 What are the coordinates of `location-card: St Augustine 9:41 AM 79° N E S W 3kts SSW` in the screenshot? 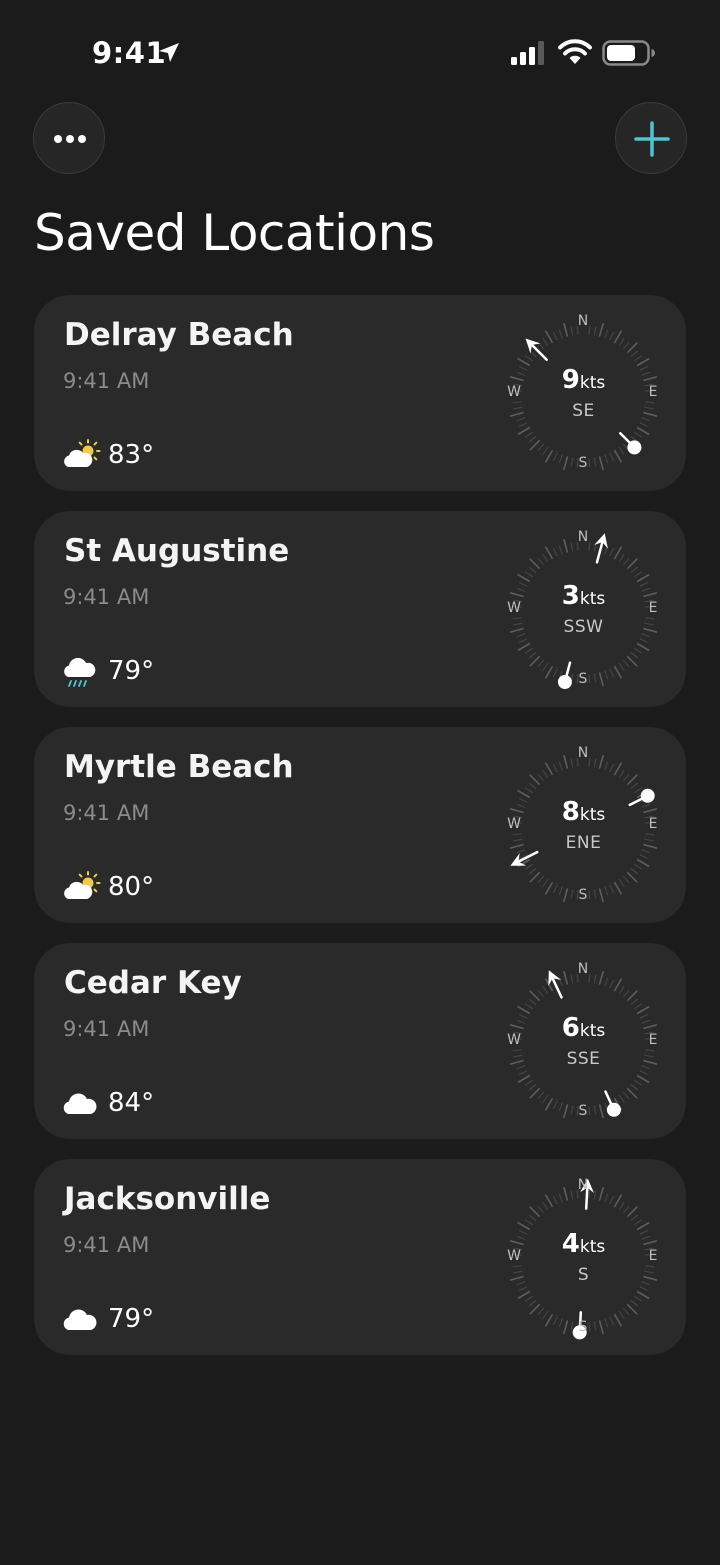 It's located at (360, 609).